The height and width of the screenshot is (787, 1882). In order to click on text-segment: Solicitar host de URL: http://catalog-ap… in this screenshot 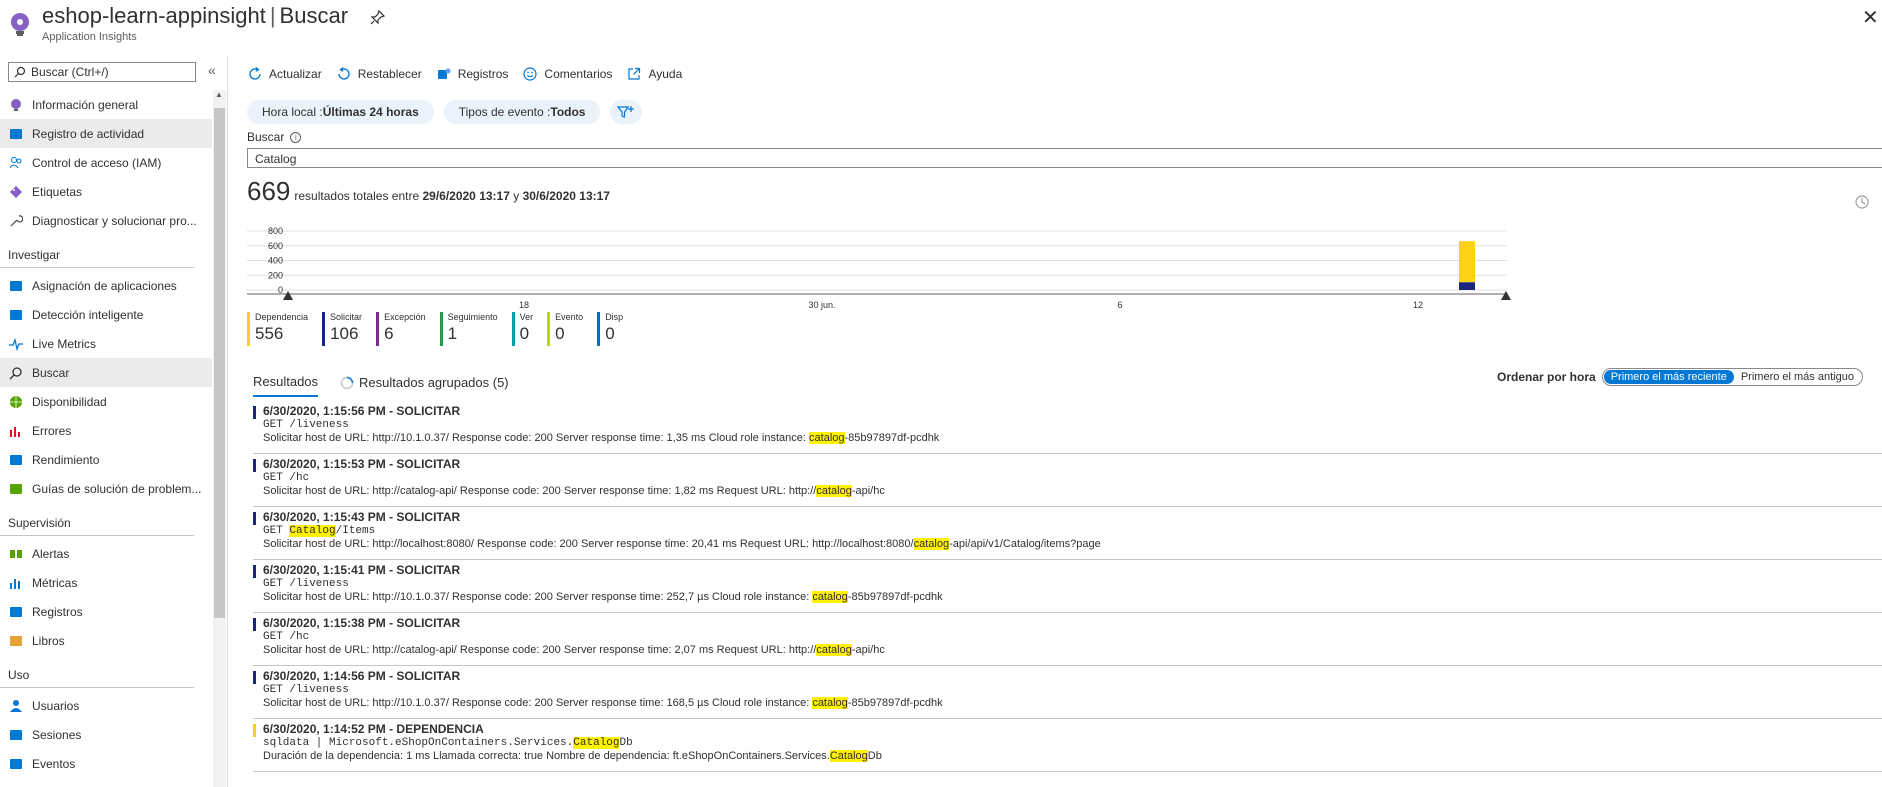, I will do `click(540, 650)`.